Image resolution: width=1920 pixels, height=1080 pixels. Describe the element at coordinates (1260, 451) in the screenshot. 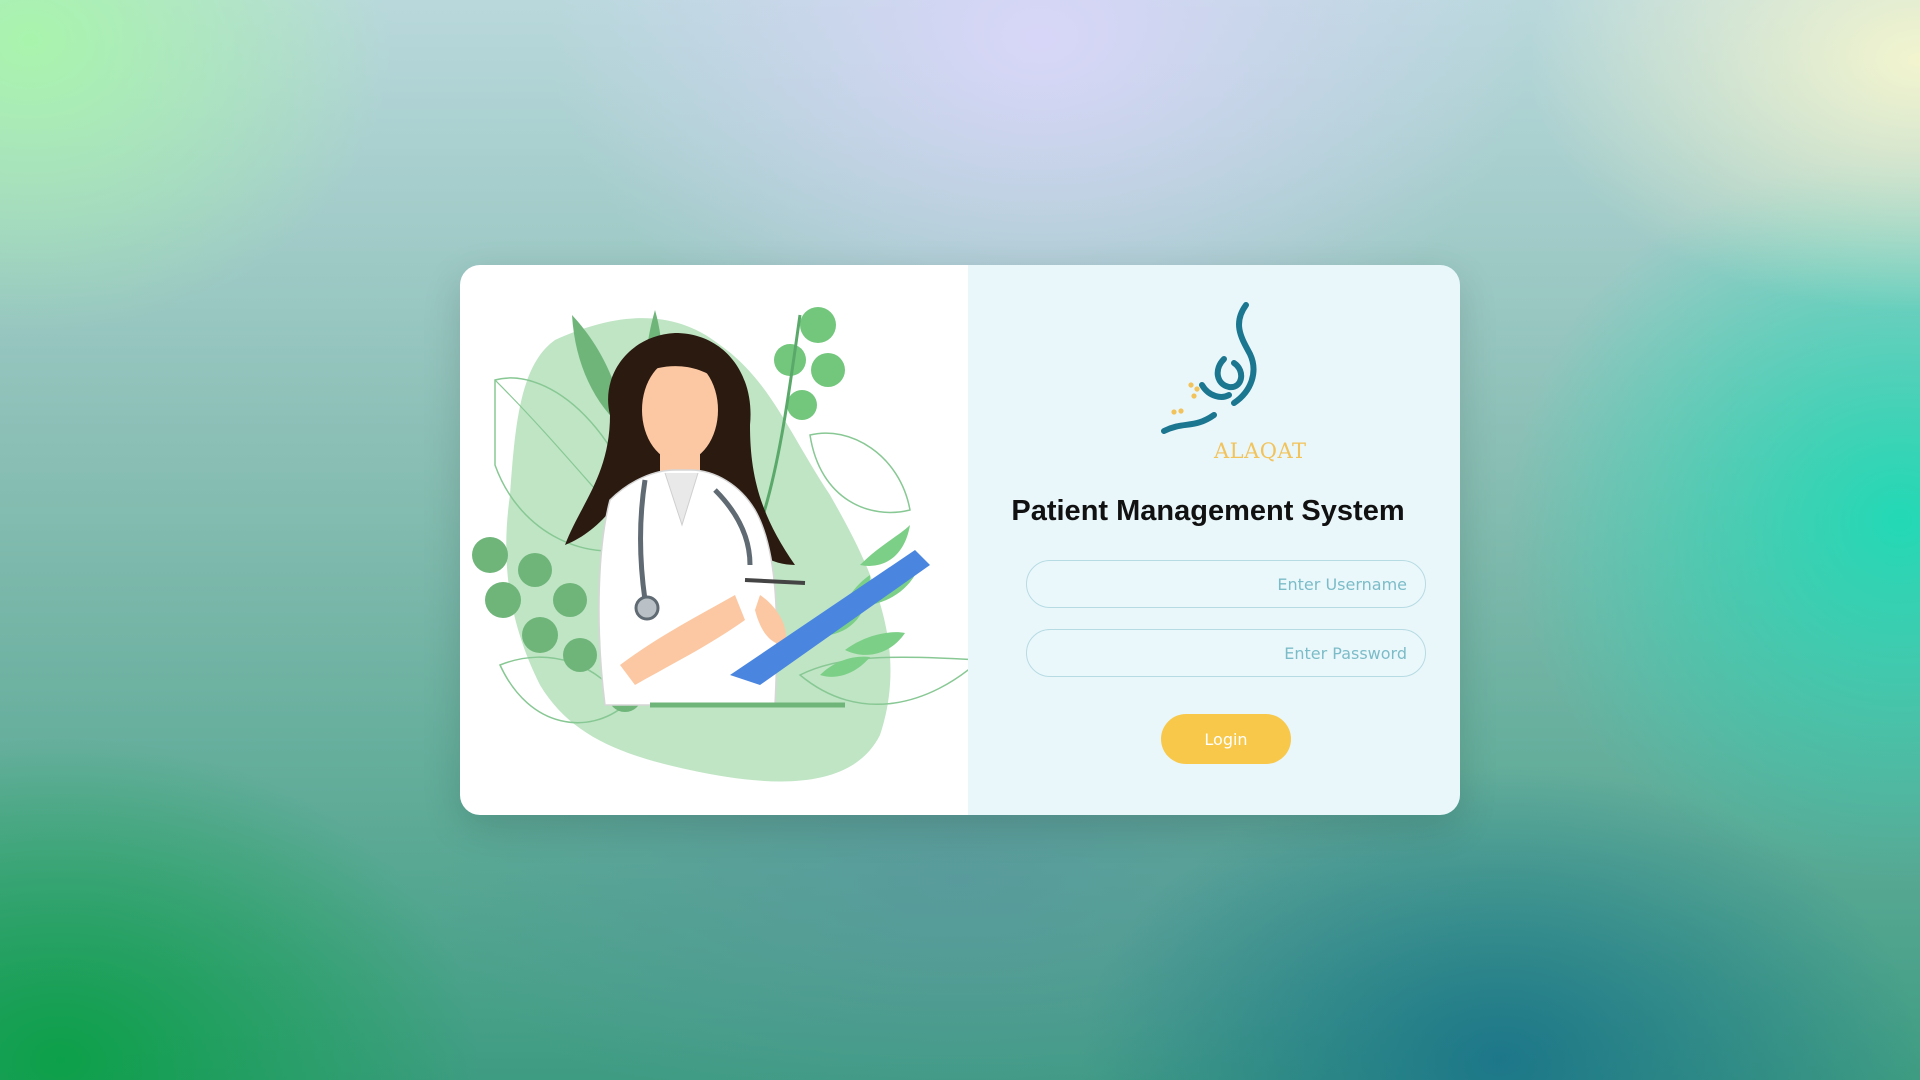

I see `brand-name: ALAQAT` at that location.